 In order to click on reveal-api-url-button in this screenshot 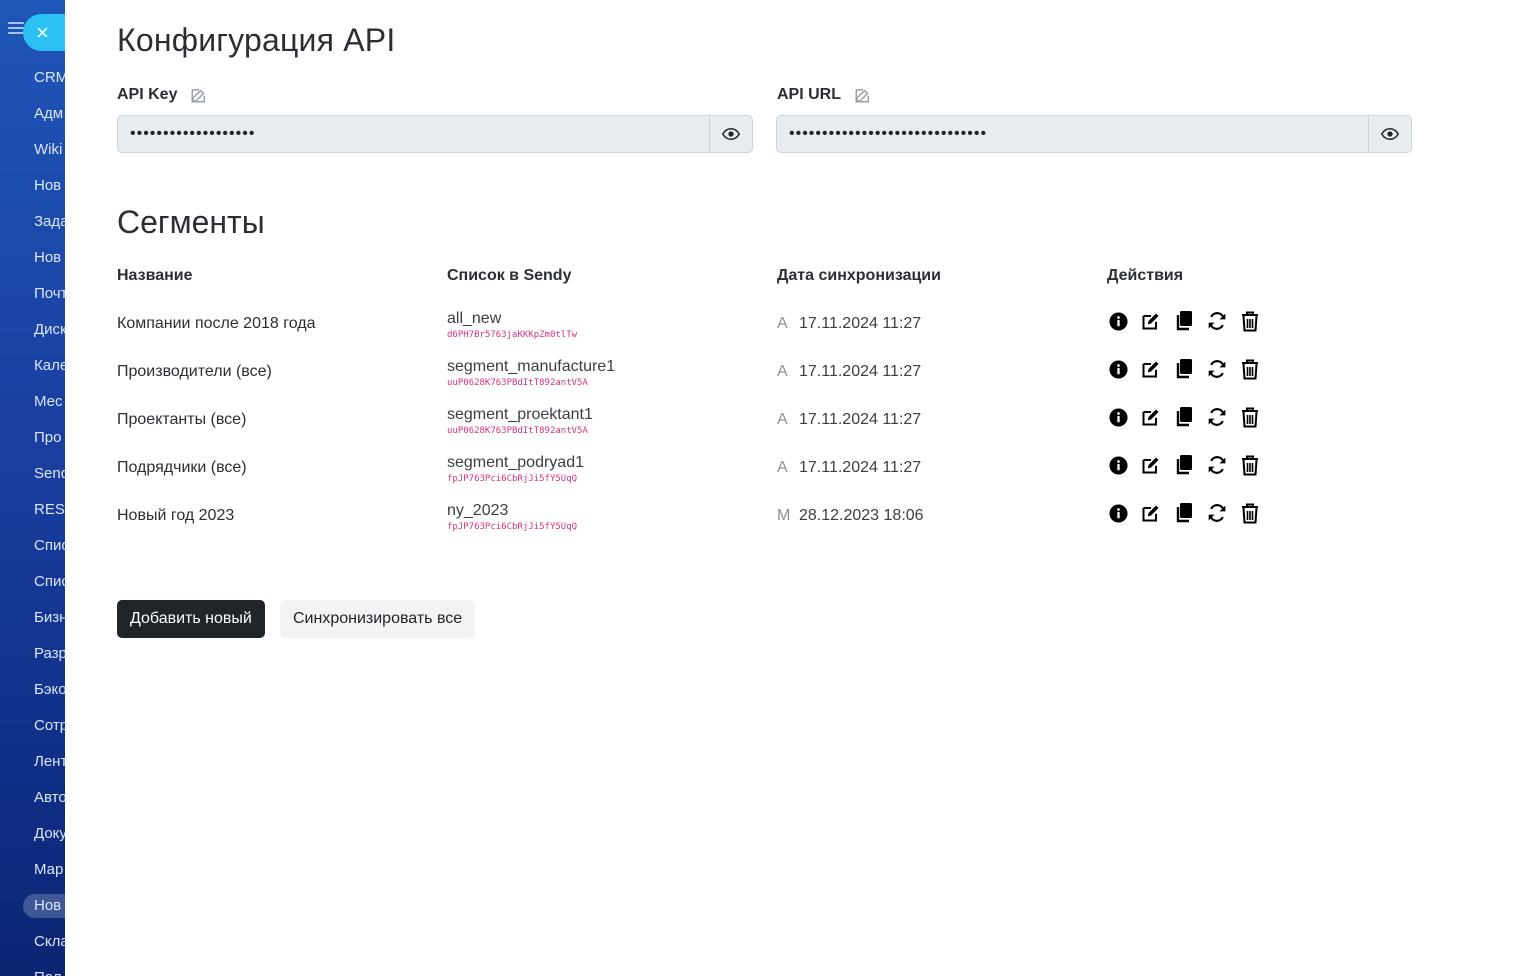, I will do `click(1389, 134)`.